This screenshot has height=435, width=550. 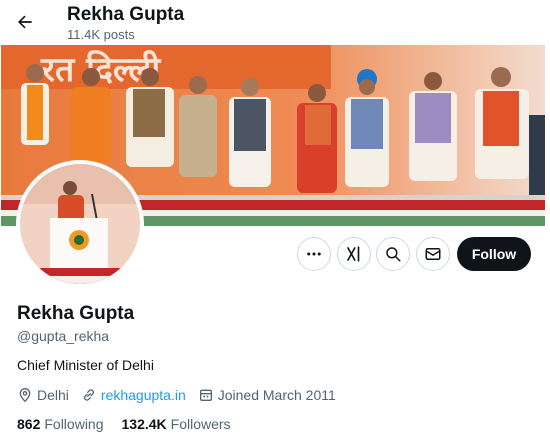 I want to click on website-link: rekhagupta.in, so click(x=143, y=395).